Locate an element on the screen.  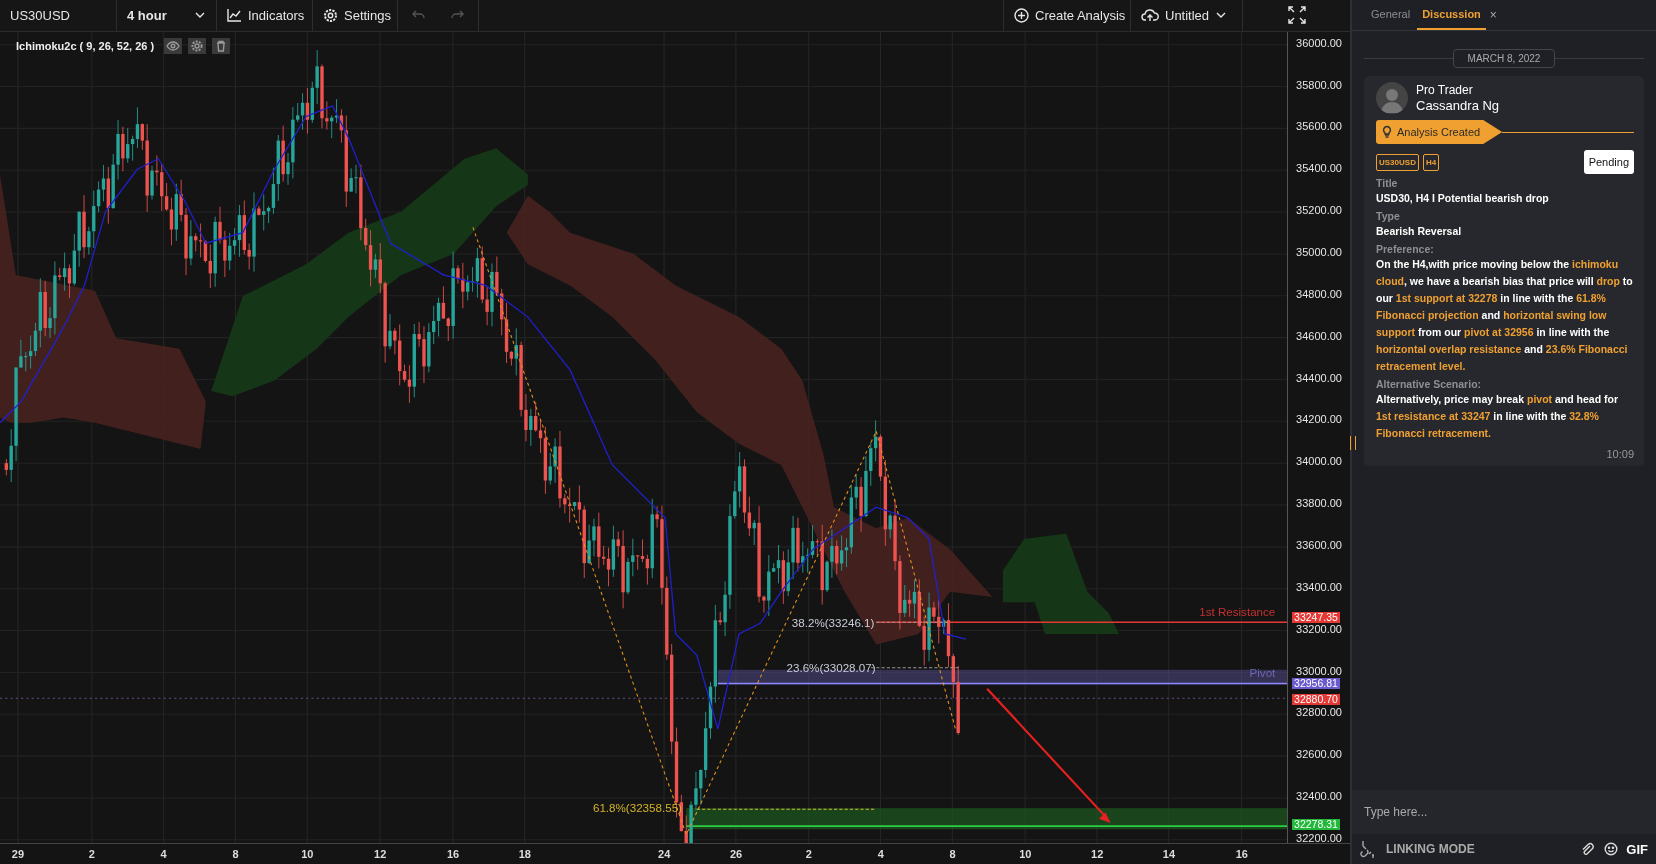
price-tag: 32278.31 is located at coordinates (1316, 824).